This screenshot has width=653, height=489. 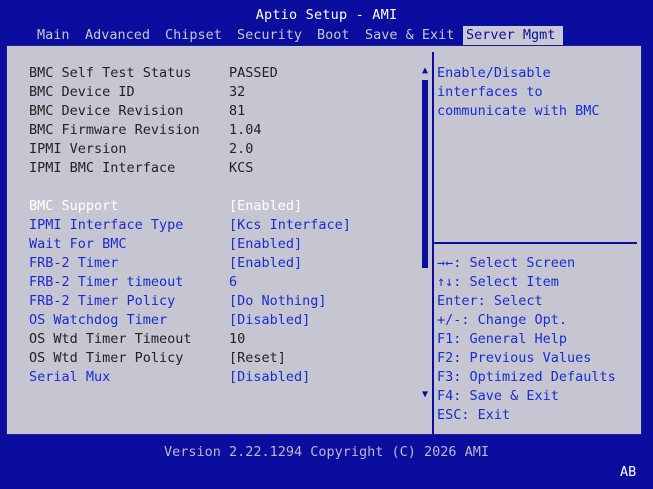 What do you see at coordinates (290, 225) in the screenshot?
I see `setting-value: [Kcs Interface]` at bounding box center [290, 225].